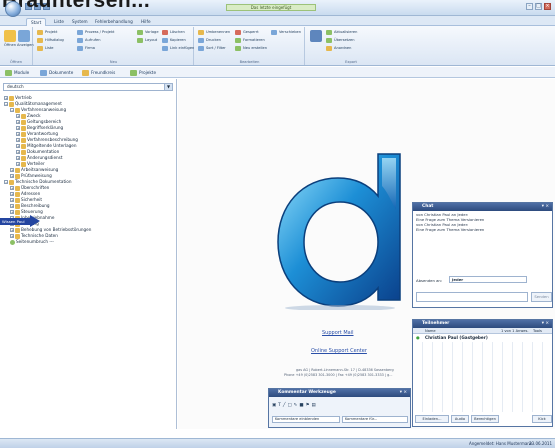 This screenshot has width=555, height=448. Describe the element at coordinates (35, 221) in the screenshot. I see `pointer-arrow-icon` at that location.